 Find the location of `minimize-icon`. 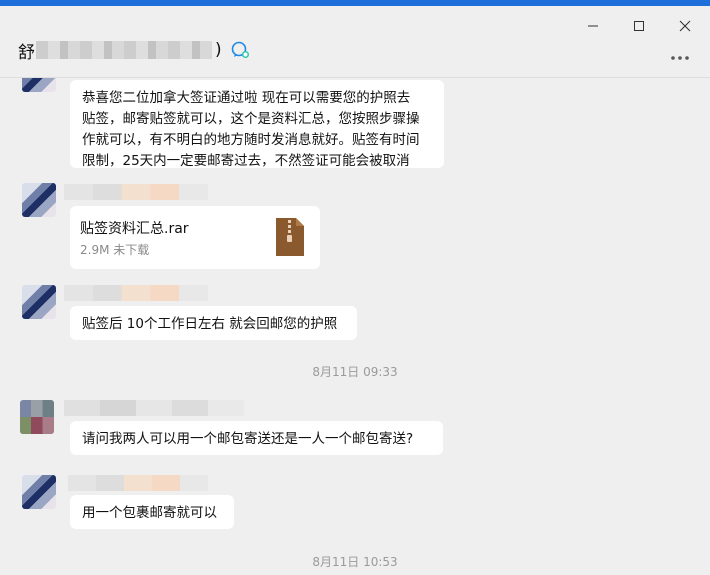

minimize-icon is located at coordinates (593, 26).